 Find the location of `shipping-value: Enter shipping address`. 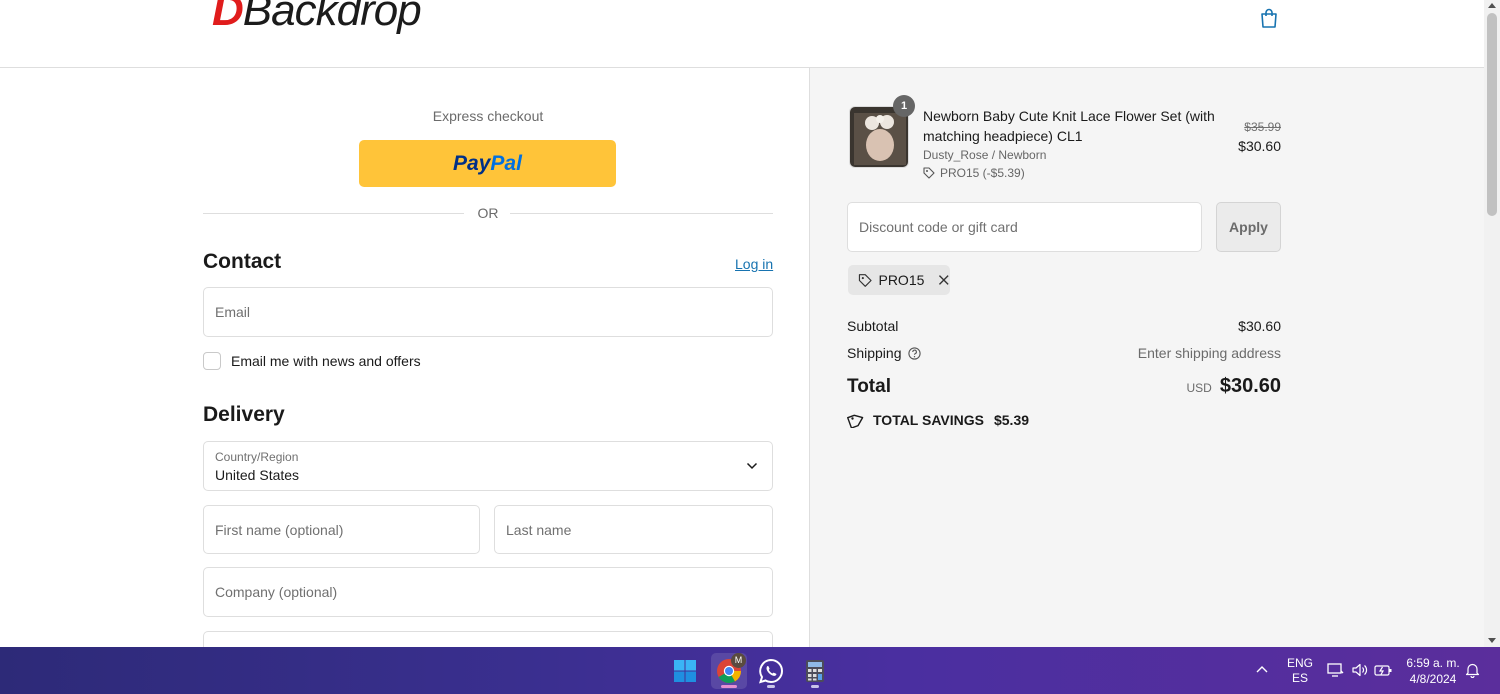

shipping-value: Enter shipping address is located at coordinates (1209, 353).